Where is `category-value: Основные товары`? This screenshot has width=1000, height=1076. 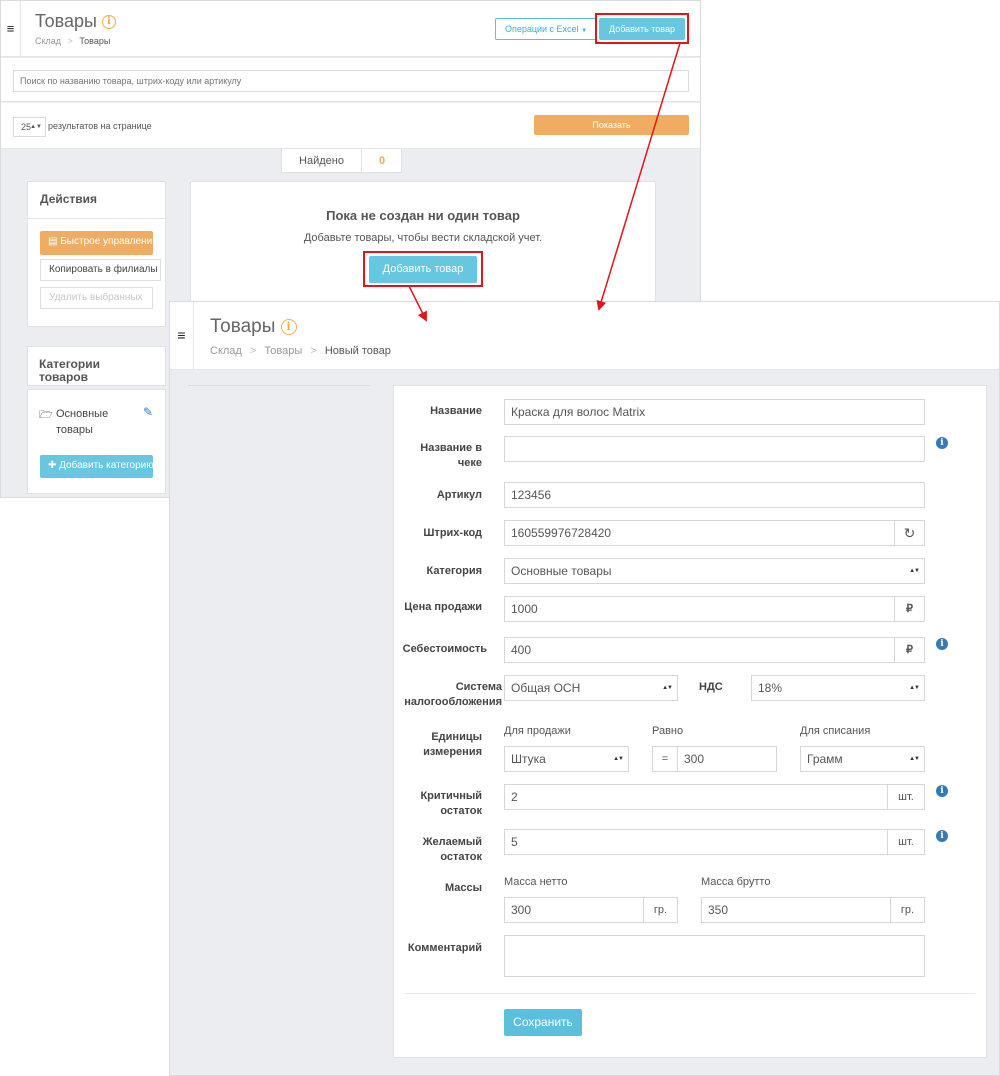 category-value: Основные товары is located at coordinates (561, 571).